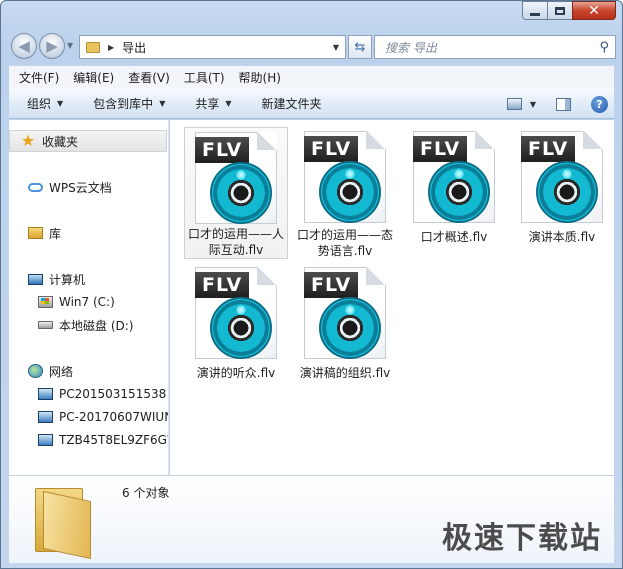  I want to click on view-controls: ▼ ?, so click(560, 104).